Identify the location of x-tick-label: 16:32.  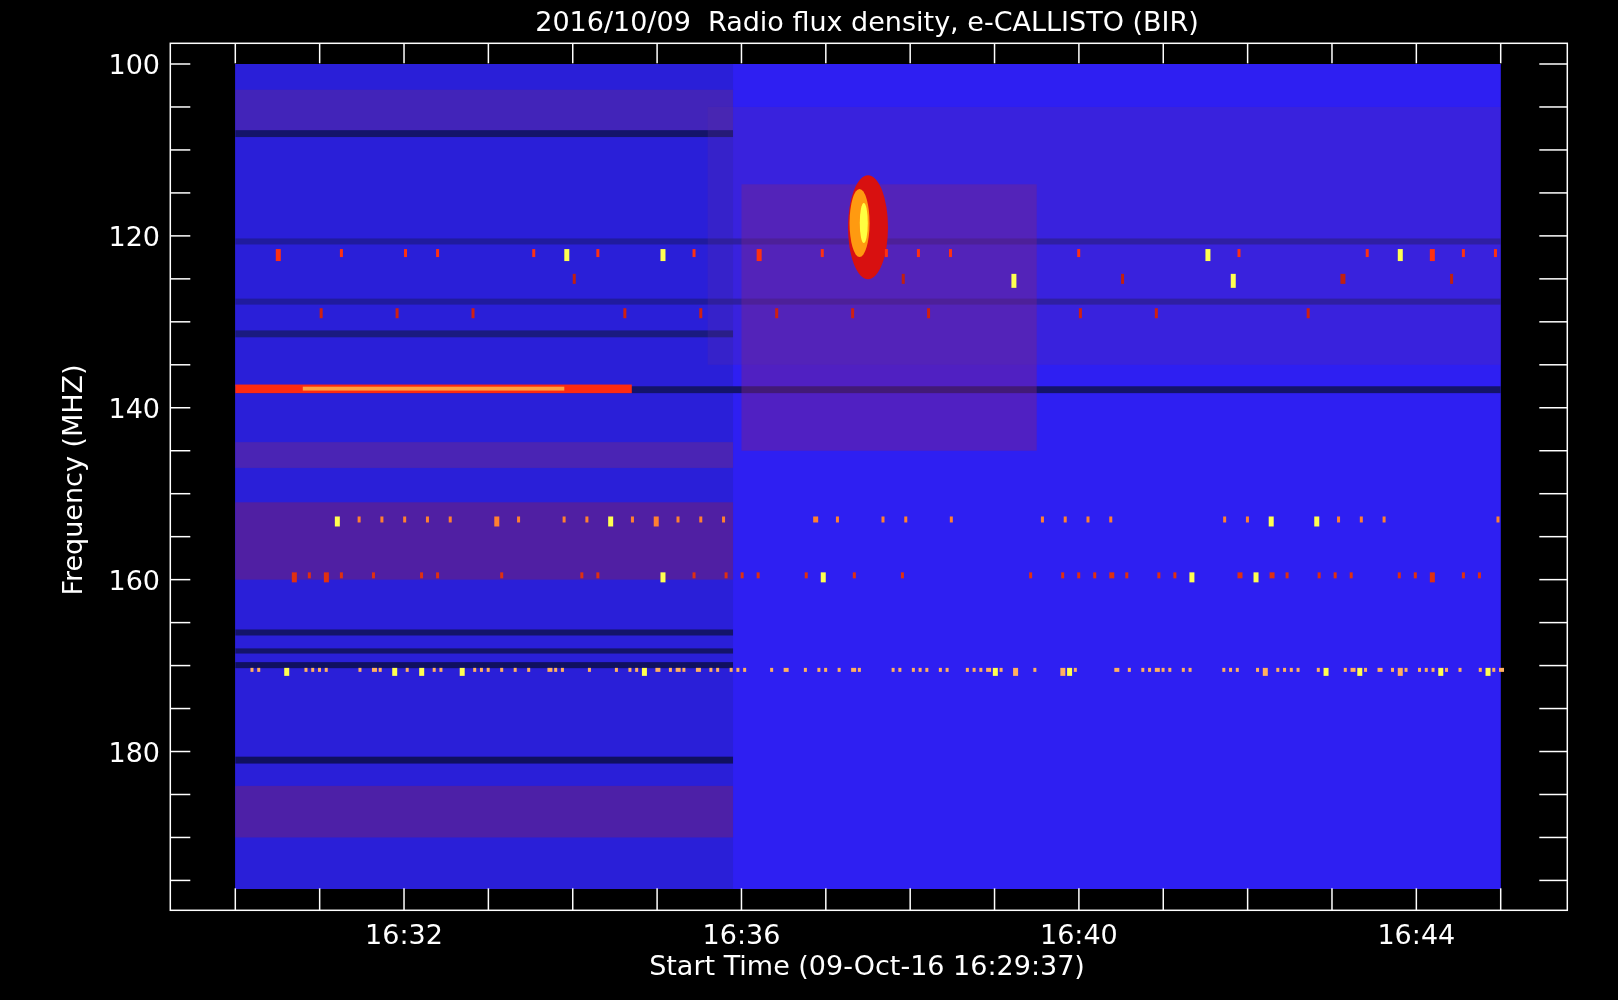
(404, 934).